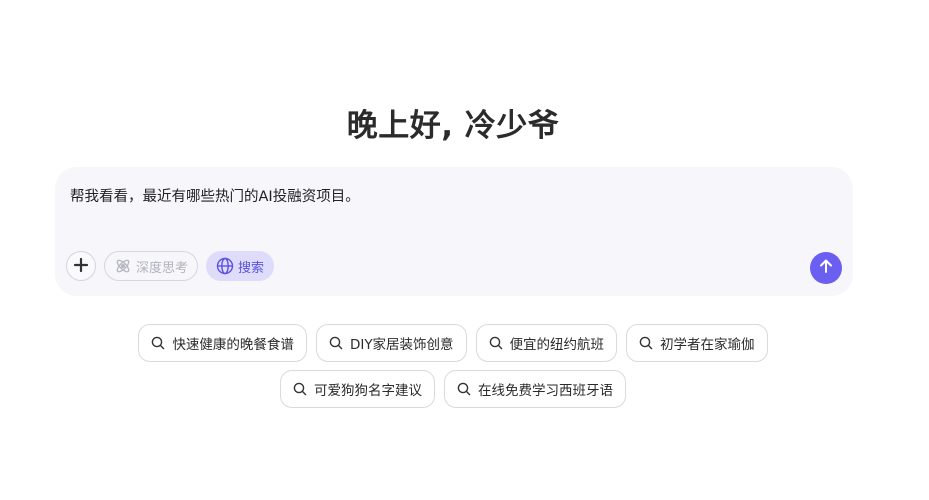 This screenshot has height=500, width=929. What do you see at coordinates (251, 268) in the screenshot?
I see `search-label: 搜索` at bounding box center [251, 268].